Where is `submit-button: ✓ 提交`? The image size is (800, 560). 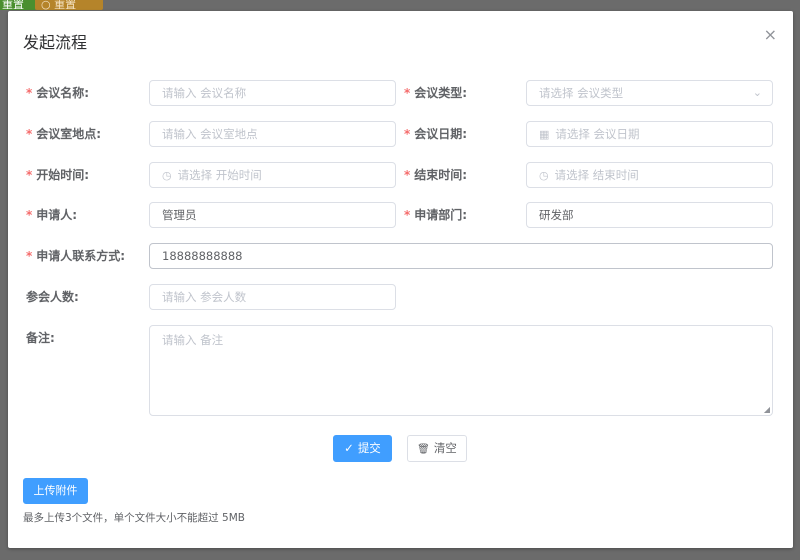 submit-button: ✓ 提交 is located at coordinates (362, 448).